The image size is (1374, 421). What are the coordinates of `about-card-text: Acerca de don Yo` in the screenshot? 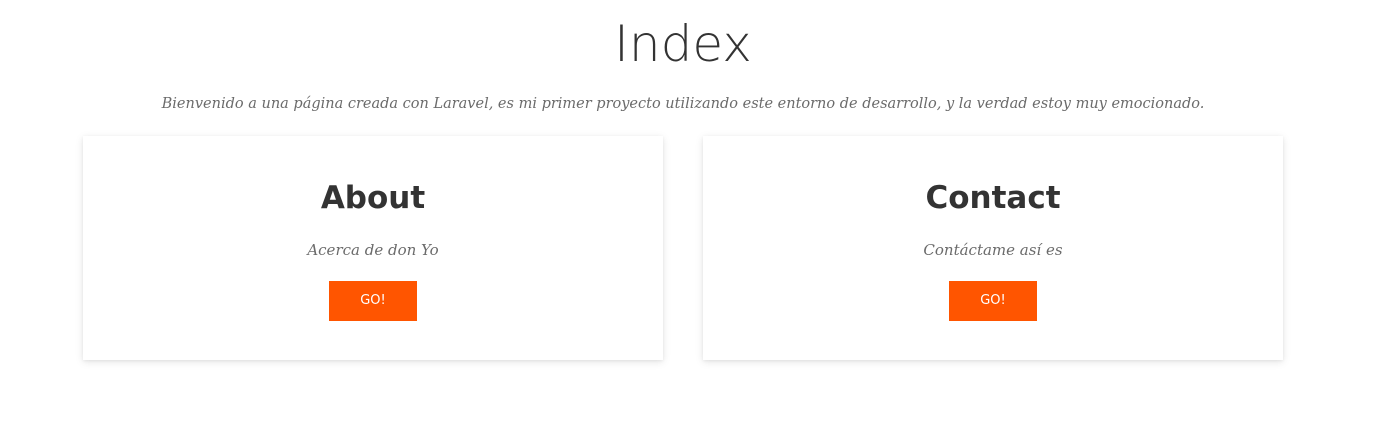 It's located at (373, 250).